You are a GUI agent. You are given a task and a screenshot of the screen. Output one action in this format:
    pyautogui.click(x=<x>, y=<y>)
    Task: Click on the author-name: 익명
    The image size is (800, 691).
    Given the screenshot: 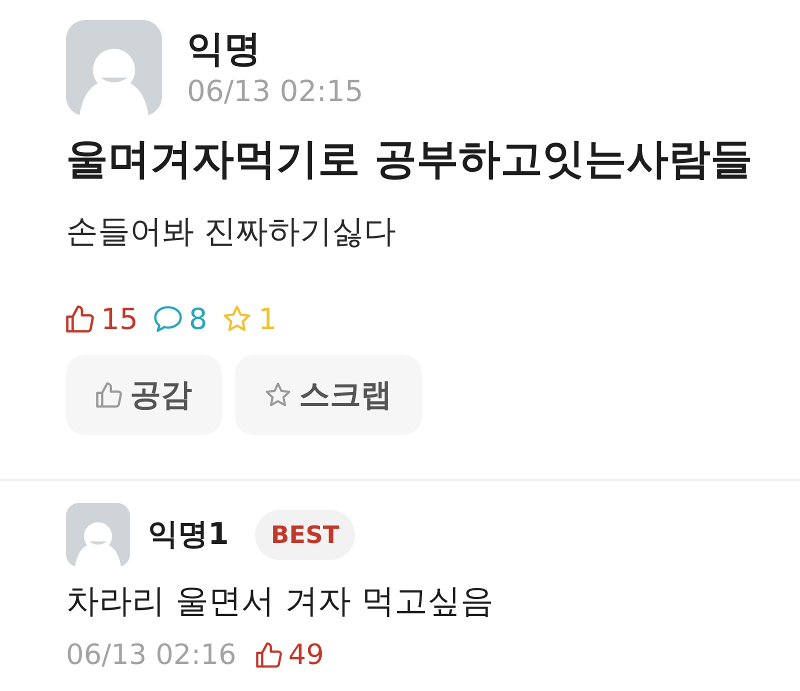 What is the action you would take?
    pyautogui.click(x=224, y=49)
    